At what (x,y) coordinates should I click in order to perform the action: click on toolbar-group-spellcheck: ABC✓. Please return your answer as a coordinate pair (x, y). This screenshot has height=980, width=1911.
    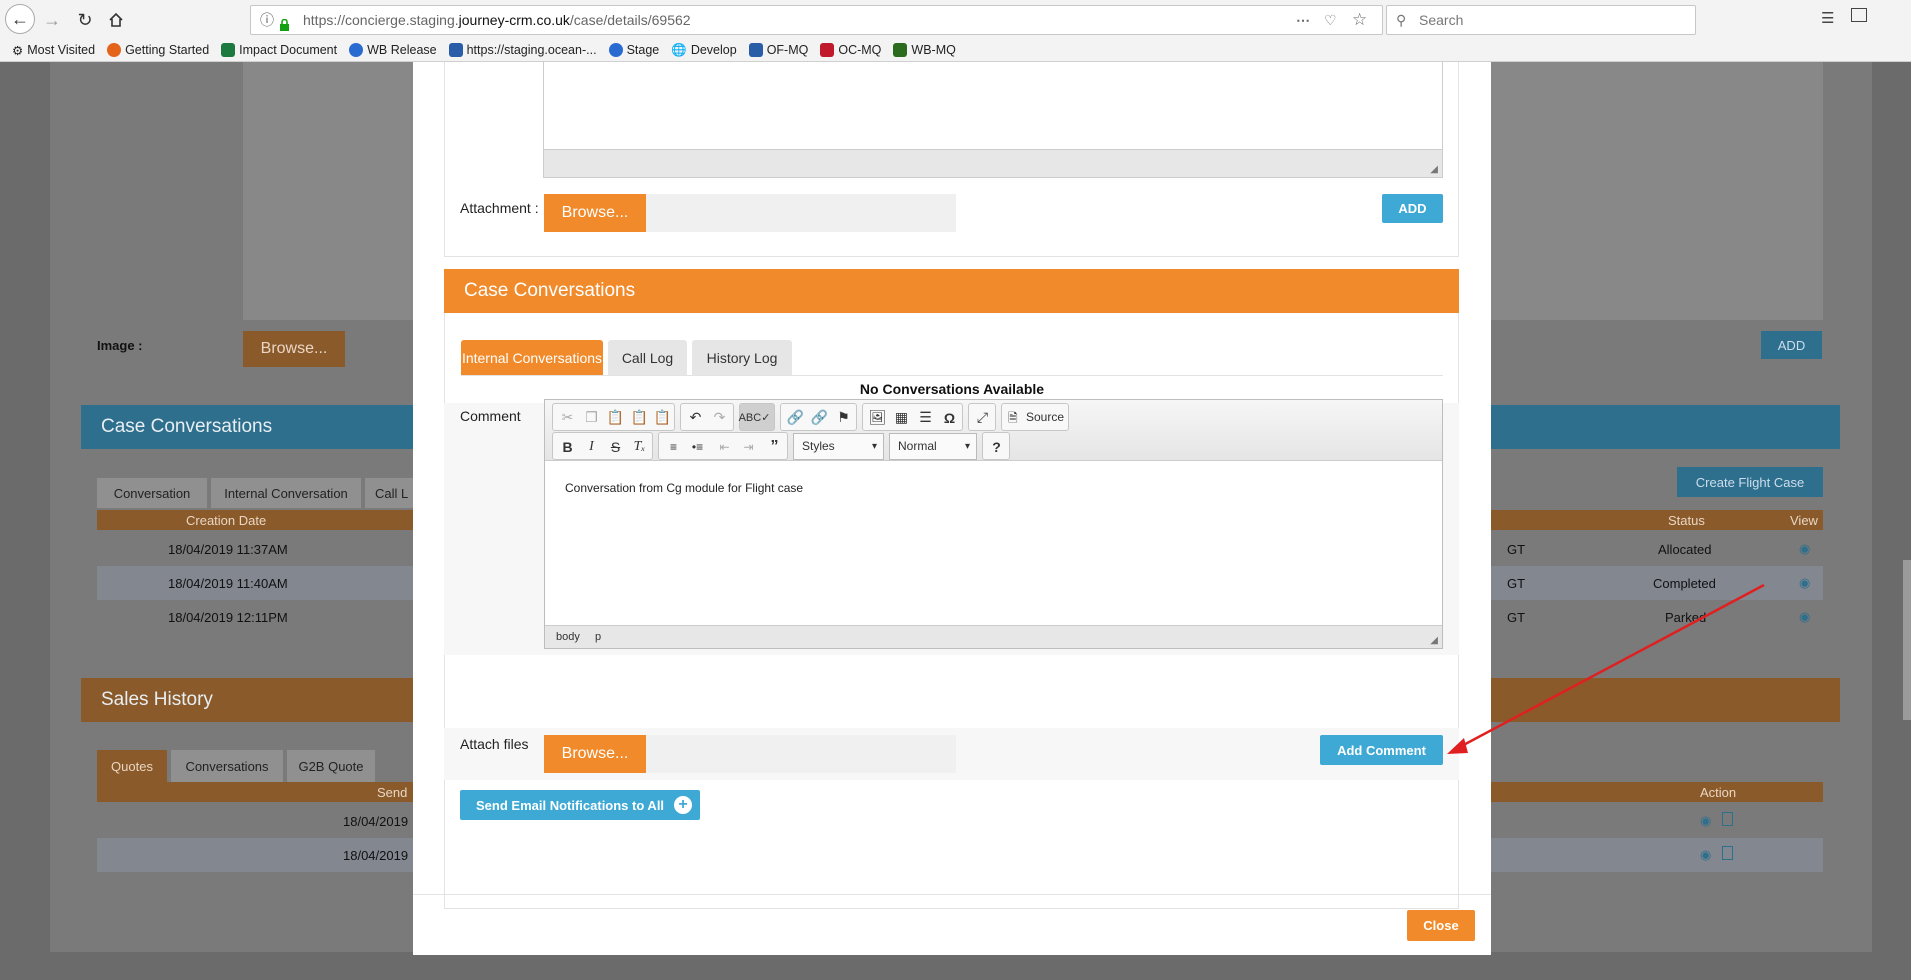
    Looking at the image, I should click on (757, 417).